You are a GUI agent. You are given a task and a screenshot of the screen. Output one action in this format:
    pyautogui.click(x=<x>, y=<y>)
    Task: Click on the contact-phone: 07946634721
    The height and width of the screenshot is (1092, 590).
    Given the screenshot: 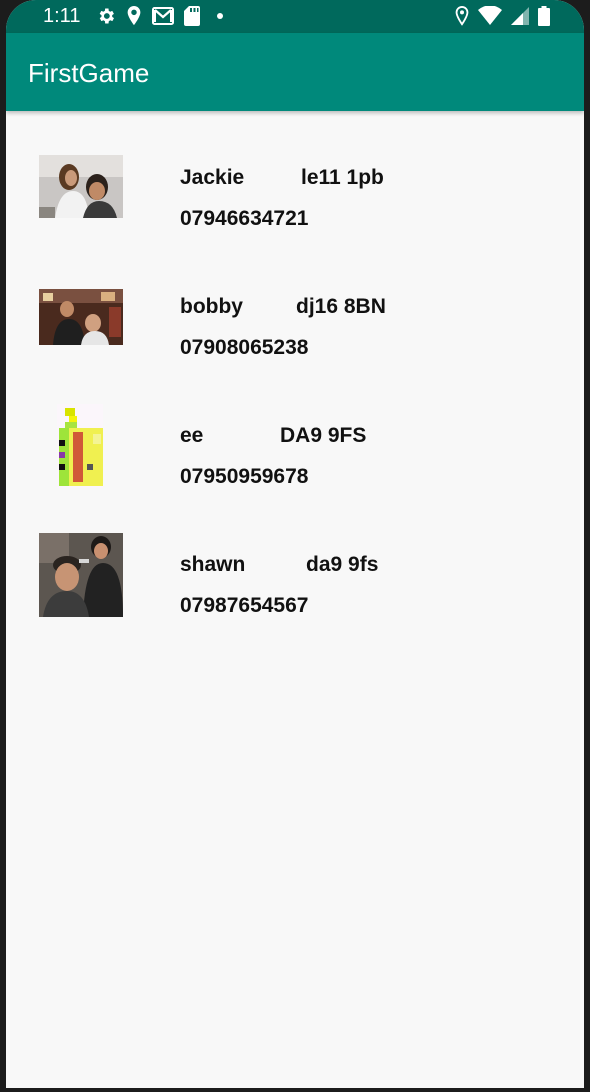 What is the action you would take?
    pyautogui.click(x=244, y=218)
    